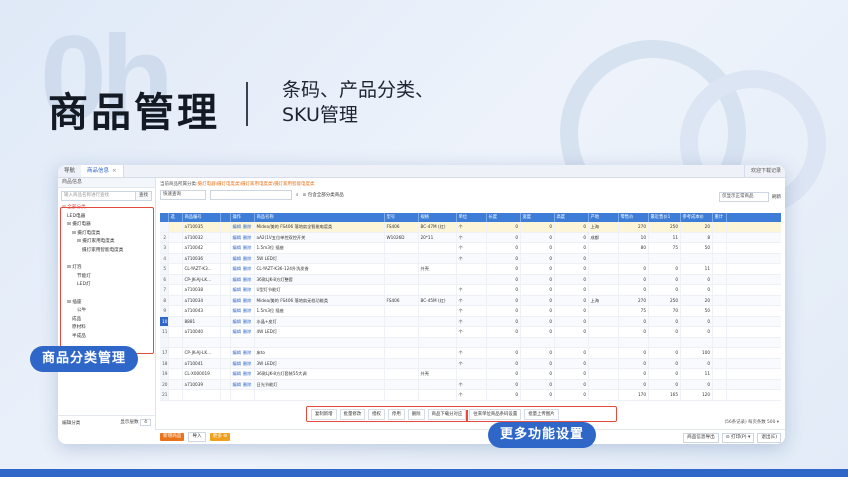 This screenshot has width=848, height=477. What do you see at coordinates (376, 414) in the screenshot?
I see `popup-action-button: 授权` at bounding box center [376, 414].